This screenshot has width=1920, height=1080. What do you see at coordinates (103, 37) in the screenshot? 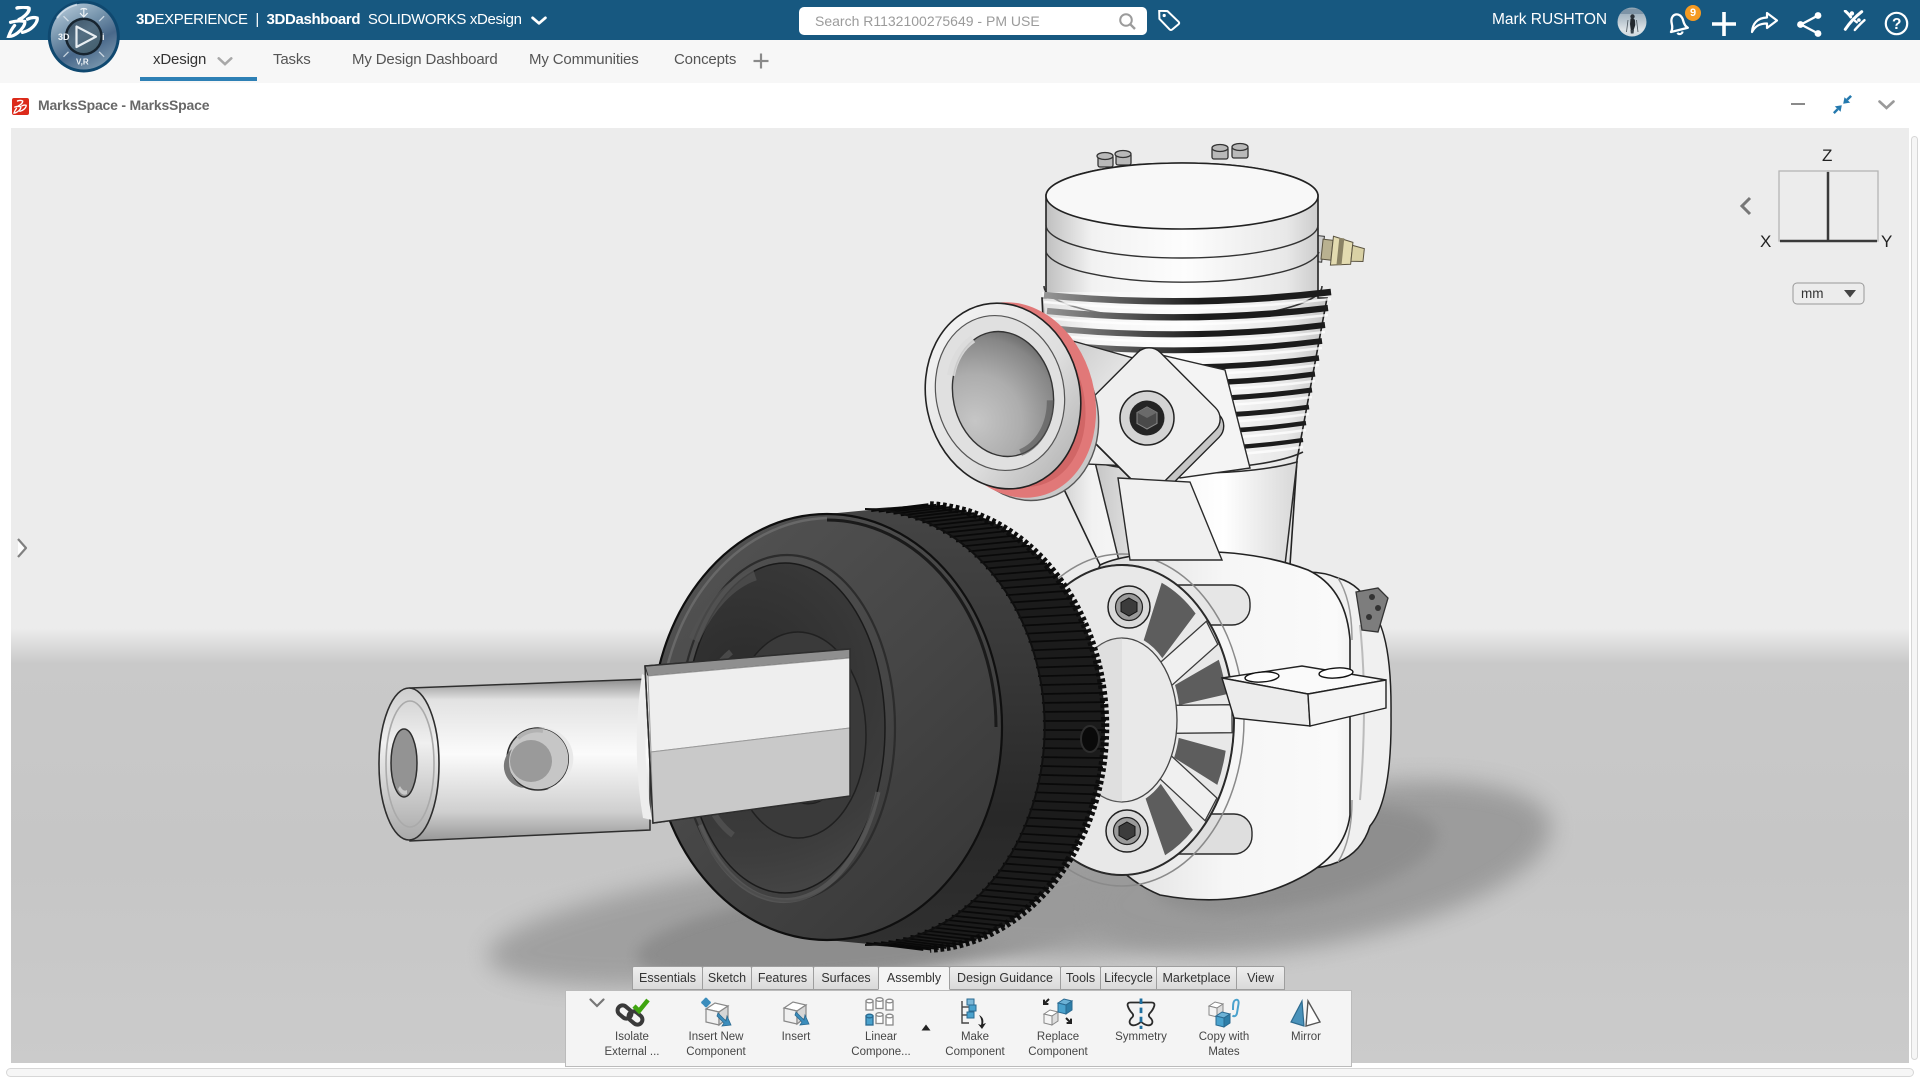
I see `svg-text: i` at bounding box center [103, 37].